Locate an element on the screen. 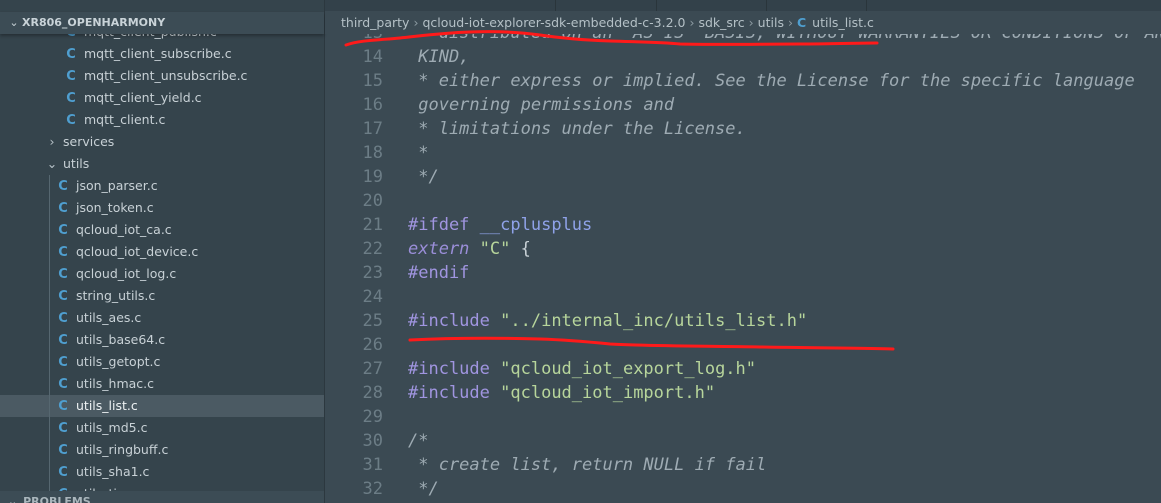 This screenshot has width=1161, height=503. file-tree-item-label: qcloud_iot_device.c is located at coordinates (137, 251).